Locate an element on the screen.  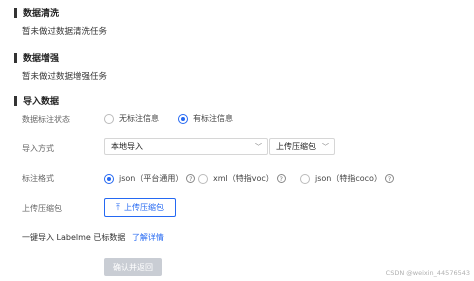
data-augment-empty-text: 暂未做过数据增强任务 is located at coordinates (65, 77).